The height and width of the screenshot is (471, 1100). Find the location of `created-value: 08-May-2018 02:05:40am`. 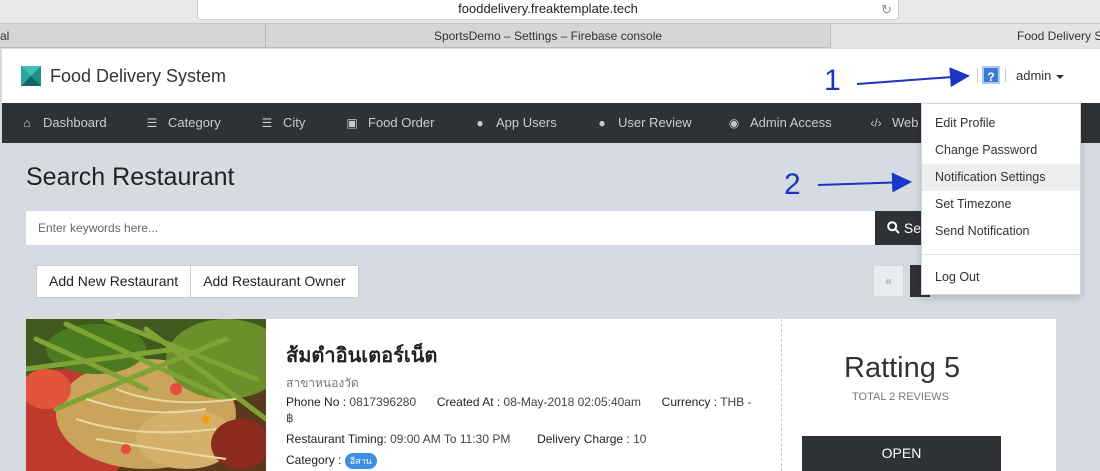

created-value: 08-May-2018 02:05:40am is located at coordinates (572, 402).